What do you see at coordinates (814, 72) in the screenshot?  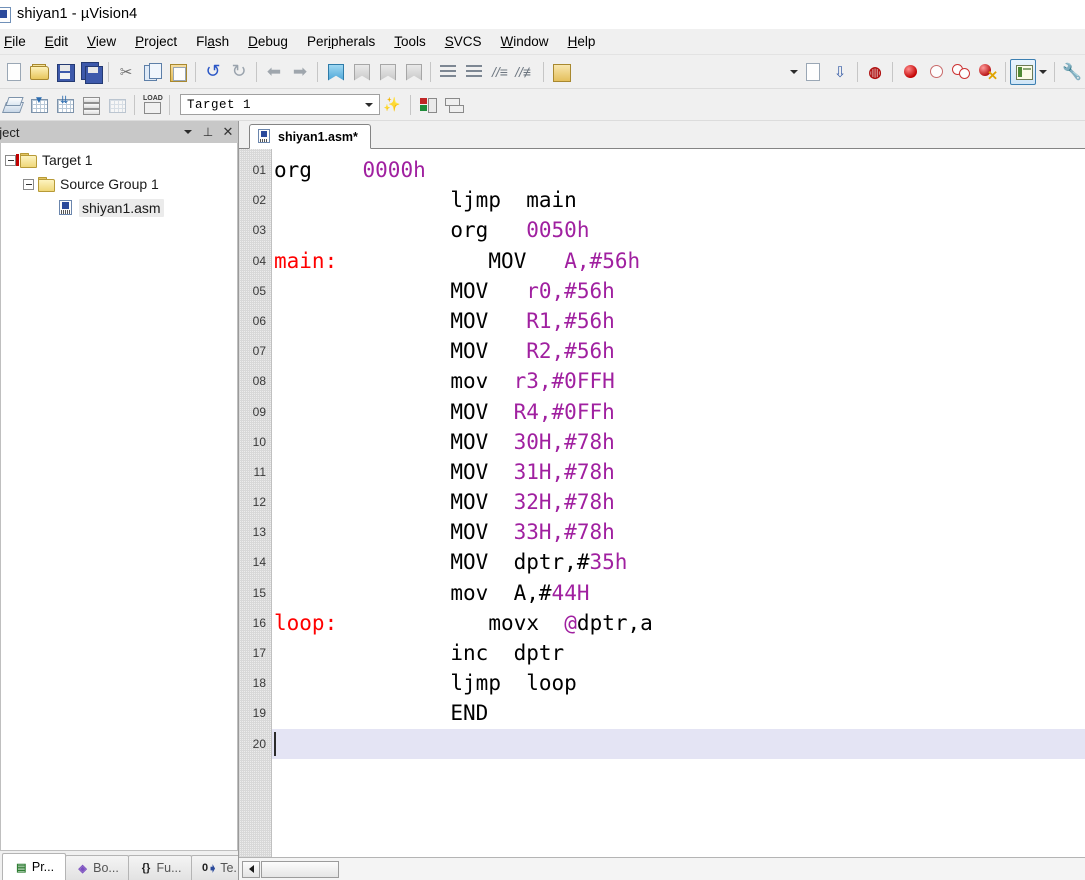 I see `goto-definition-icon` at bounding box center [814, 72].